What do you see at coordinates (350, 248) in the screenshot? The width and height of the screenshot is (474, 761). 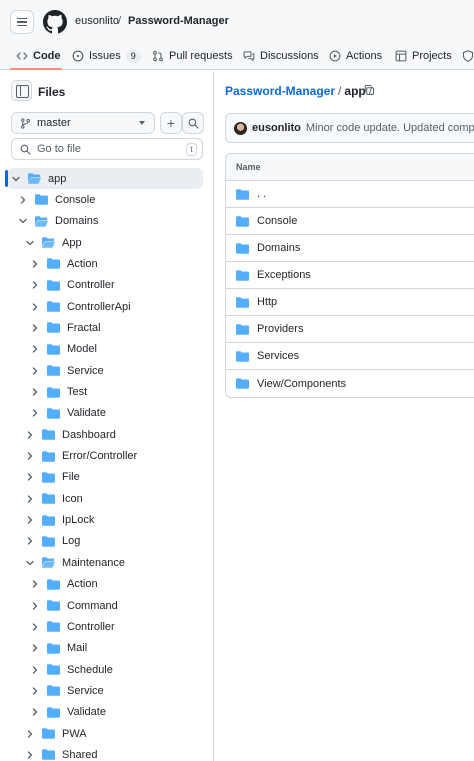 I see `table-row: Domains` at bounding box center [350, 248].